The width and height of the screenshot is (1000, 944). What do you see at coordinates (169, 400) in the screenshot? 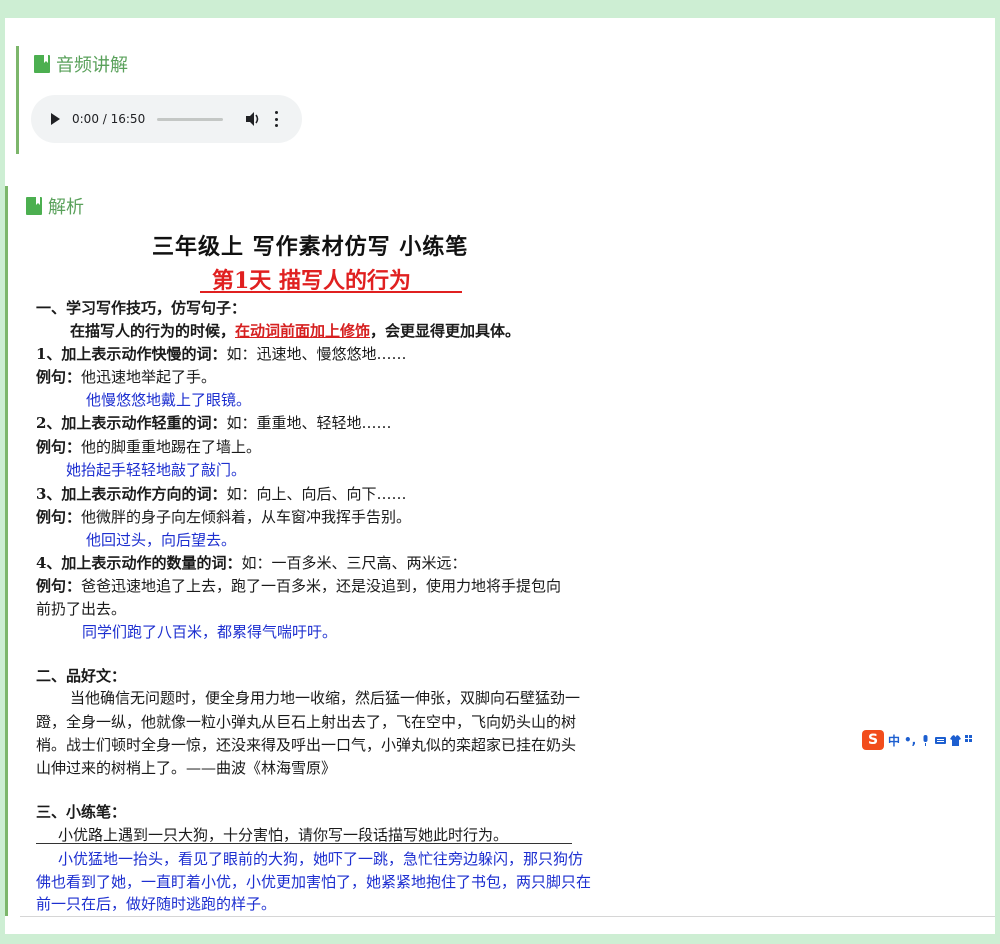
I see `point1-answer: 他慢悠悠地戴上了眼镜。` at bounding box center [169, 400].